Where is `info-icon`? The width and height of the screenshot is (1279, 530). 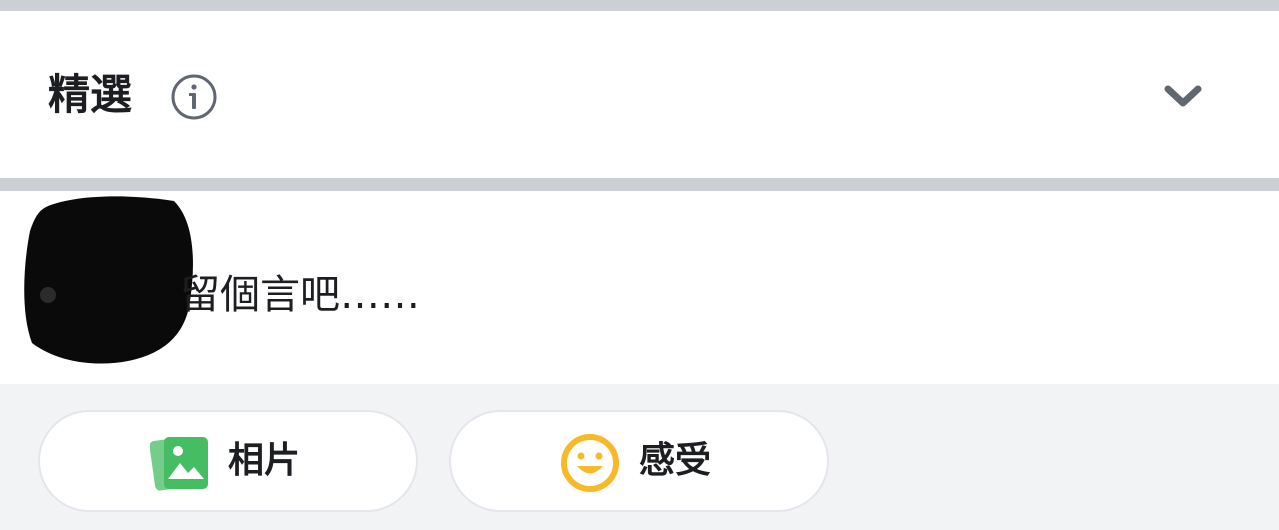 info-icon is located at coordinates (194, 97).